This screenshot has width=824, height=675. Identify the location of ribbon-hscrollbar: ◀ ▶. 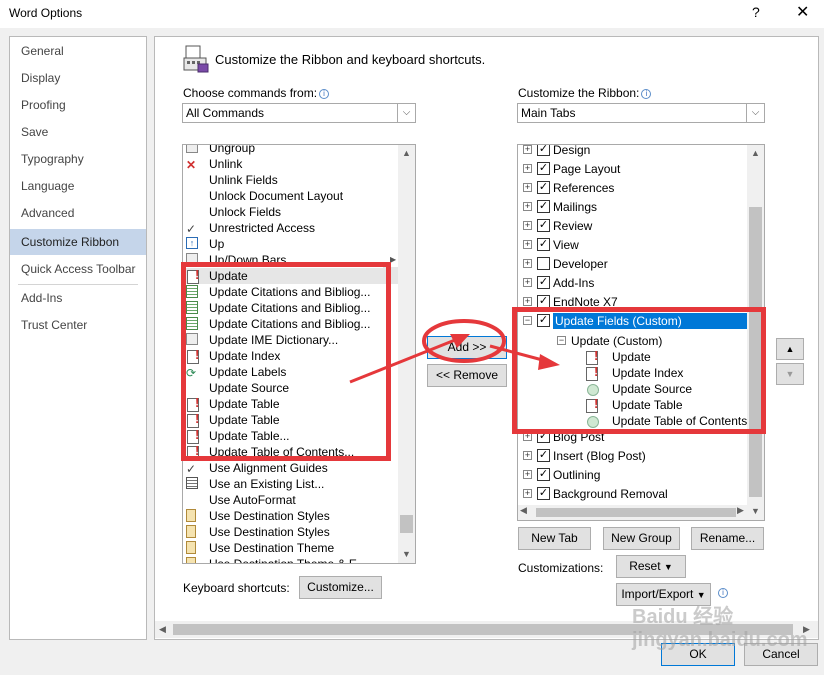
(633, 512).